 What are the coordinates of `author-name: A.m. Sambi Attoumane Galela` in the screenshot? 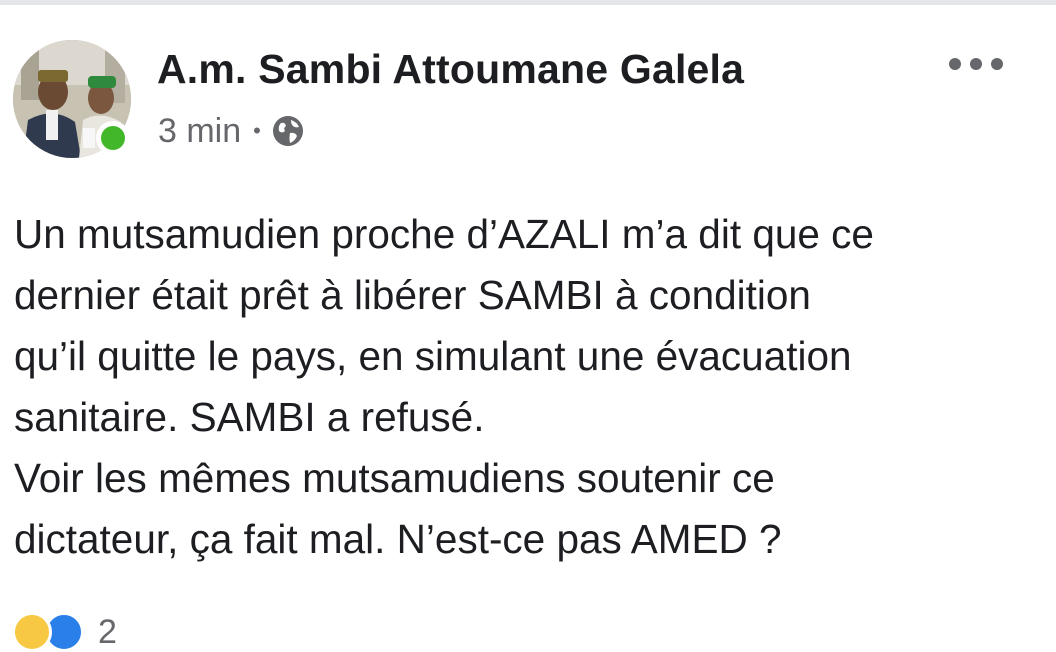 It's located at (450, 69).